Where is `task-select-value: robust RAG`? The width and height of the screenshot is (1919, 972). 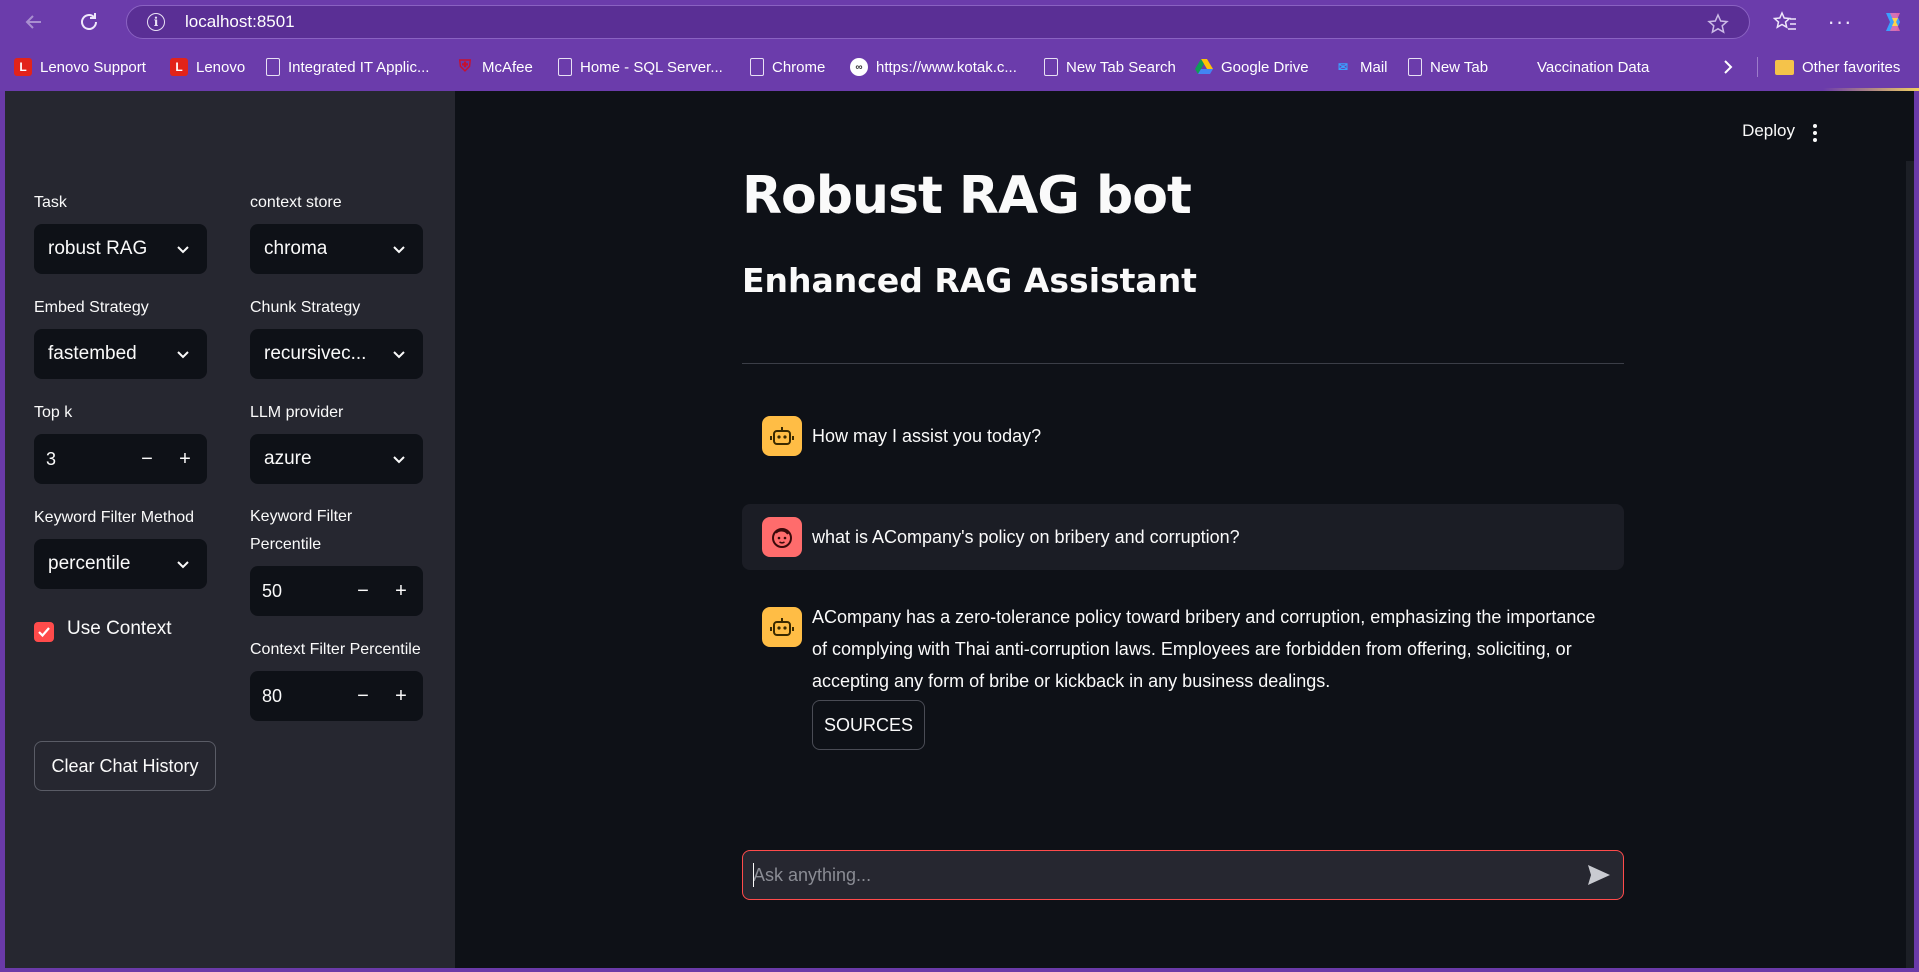
task-select-value: robust RAG is located at coordinates (98, 248).